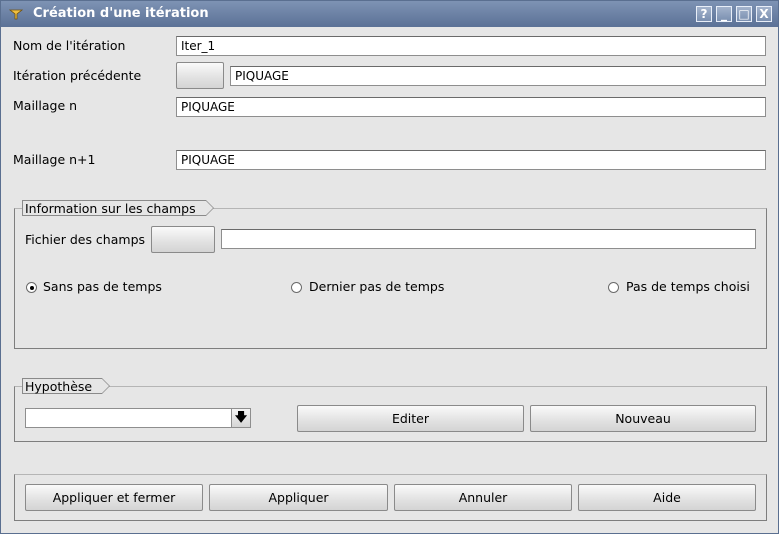 The width and height of the screenshot is (779, 534). What do you see at coordinates (31, 287) in the screenshot?
I see `radio-no-timestep` at bounding box center [31, 287].